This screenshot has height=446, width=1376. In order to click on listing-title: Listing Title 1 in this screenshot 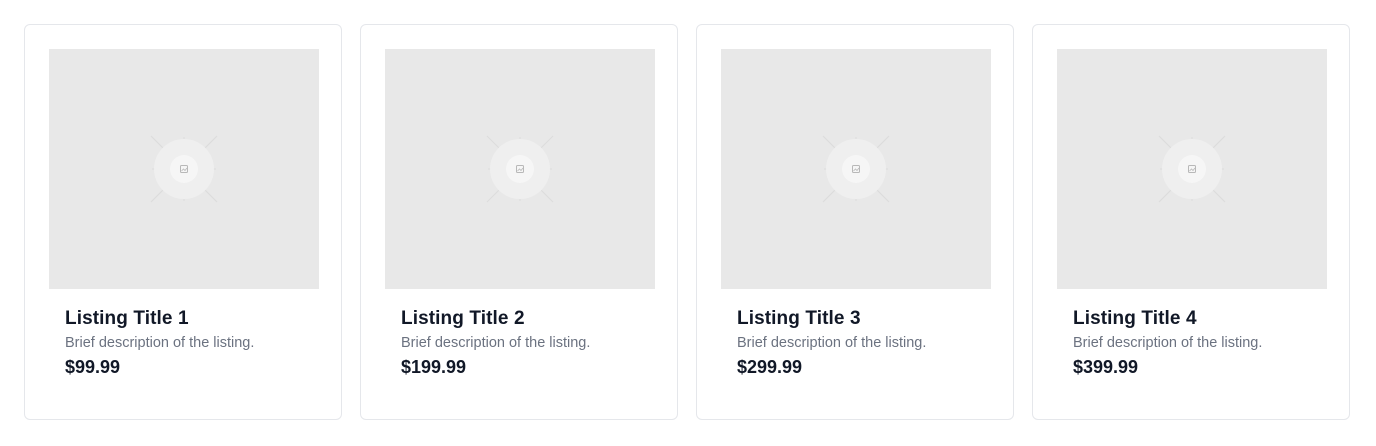, I will do `click(127, 319)`.